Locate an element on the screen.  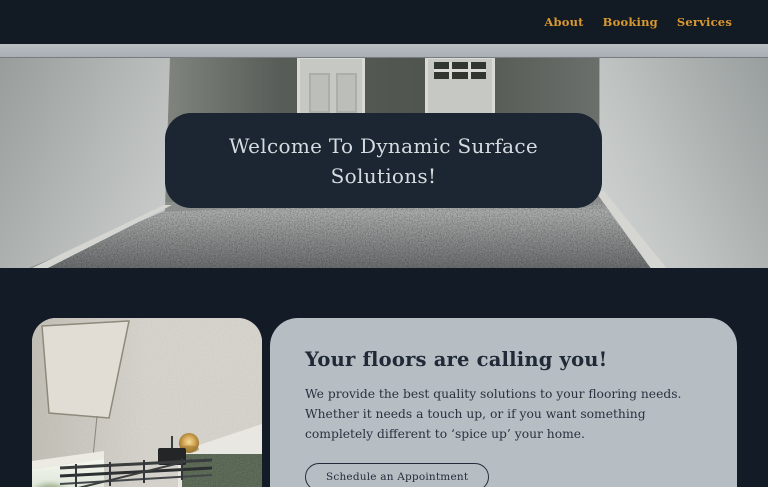
hero-title-card: Welcome To Dynamic Surface Solutions! is located at coordinates (383, 160).